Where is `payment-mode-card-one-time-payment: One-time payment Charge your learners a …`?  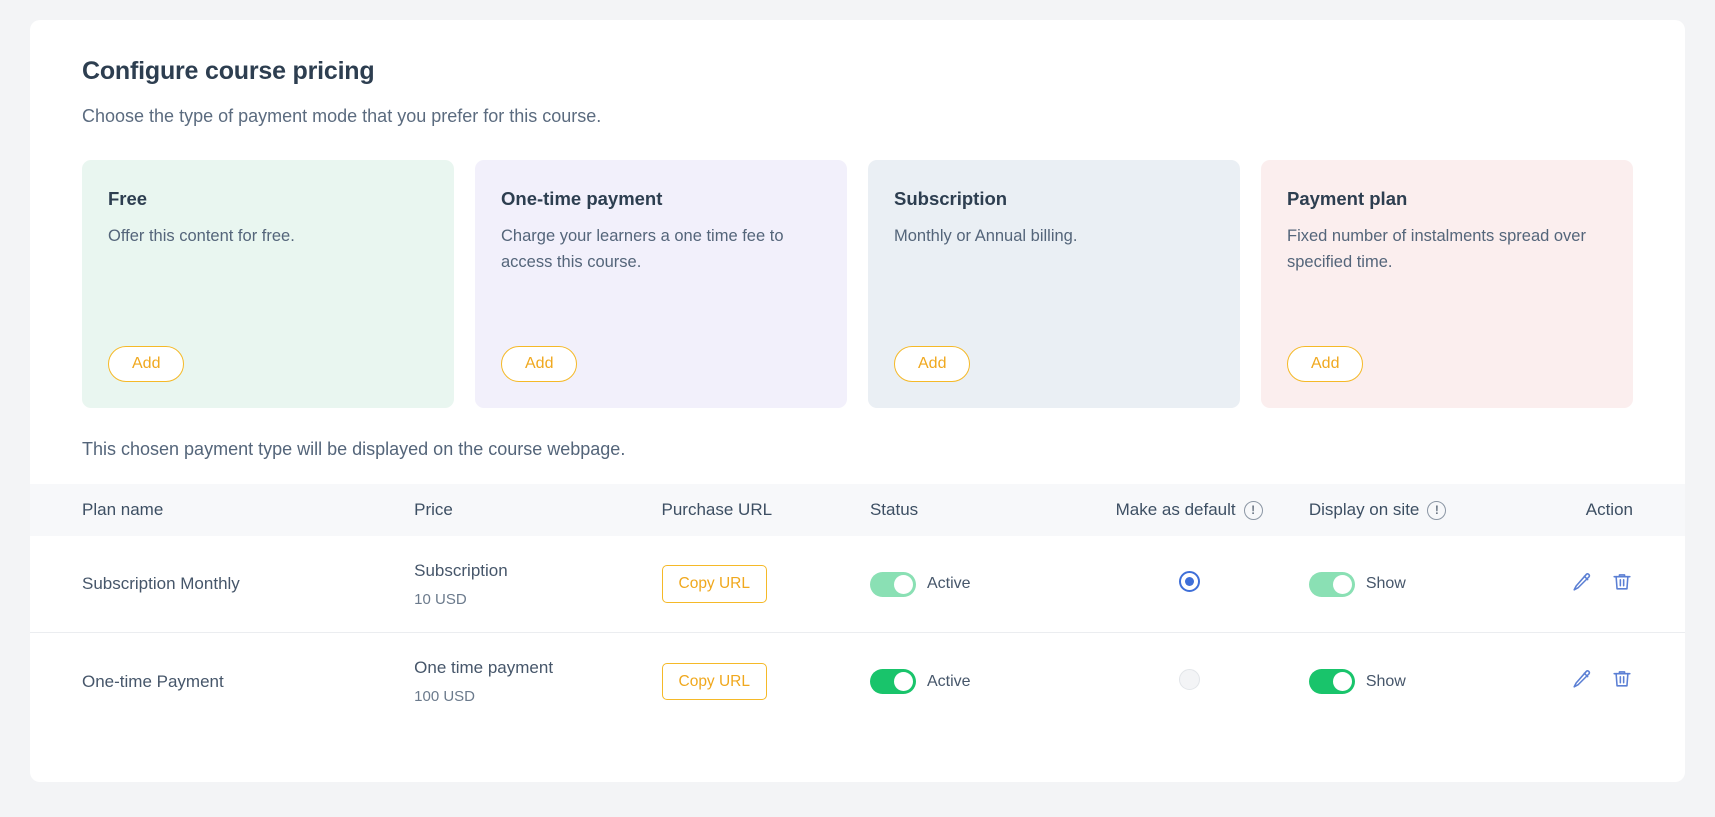 payment-mode-card-one-time-payment: One-time payment Charge your learners a … is located at coordinates (661, 284).